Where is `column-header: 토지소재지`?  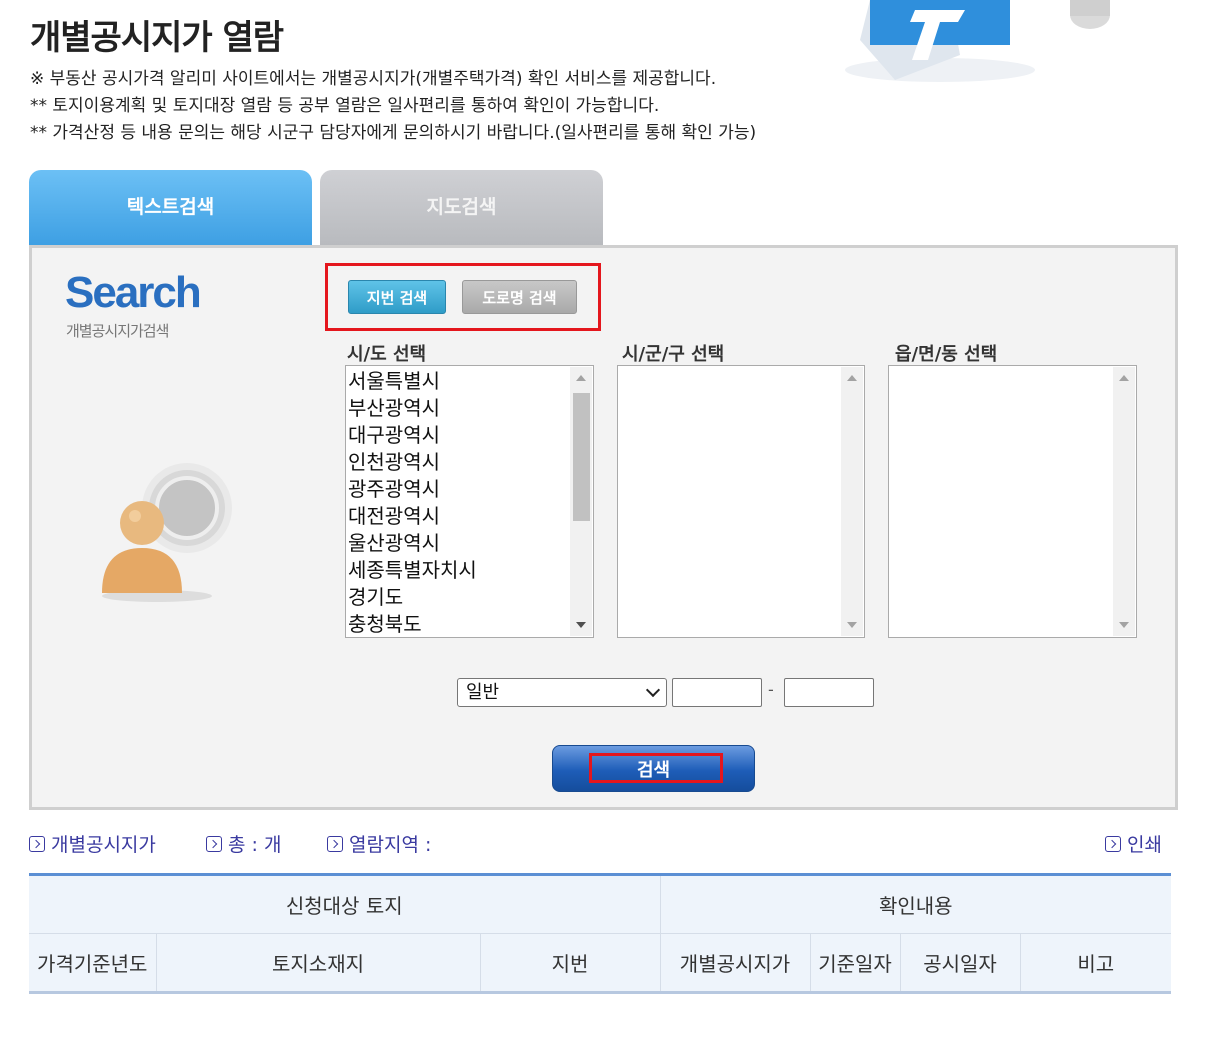
column-header: 토지소재지 is located at coordinates (318, 963).